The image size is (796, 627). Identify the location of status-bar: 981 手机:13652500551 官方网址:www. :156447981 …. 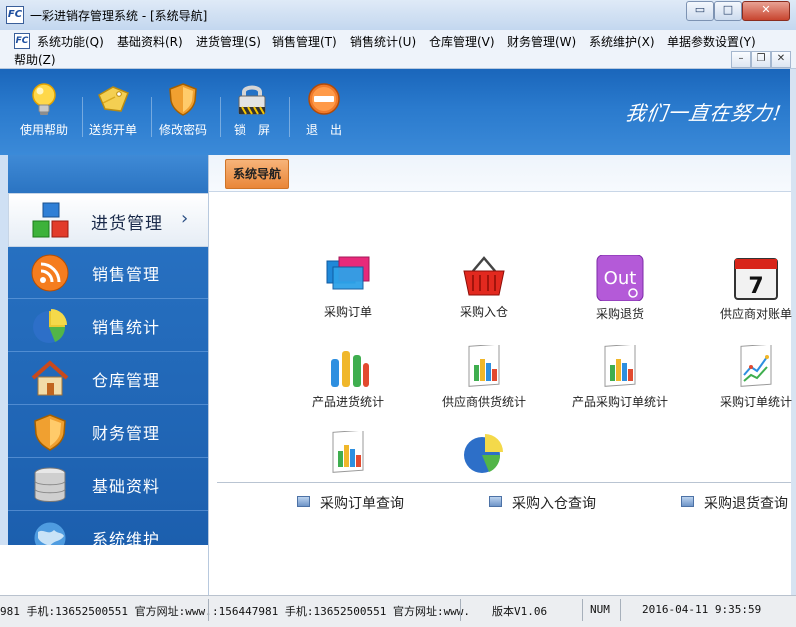
(398, 611).